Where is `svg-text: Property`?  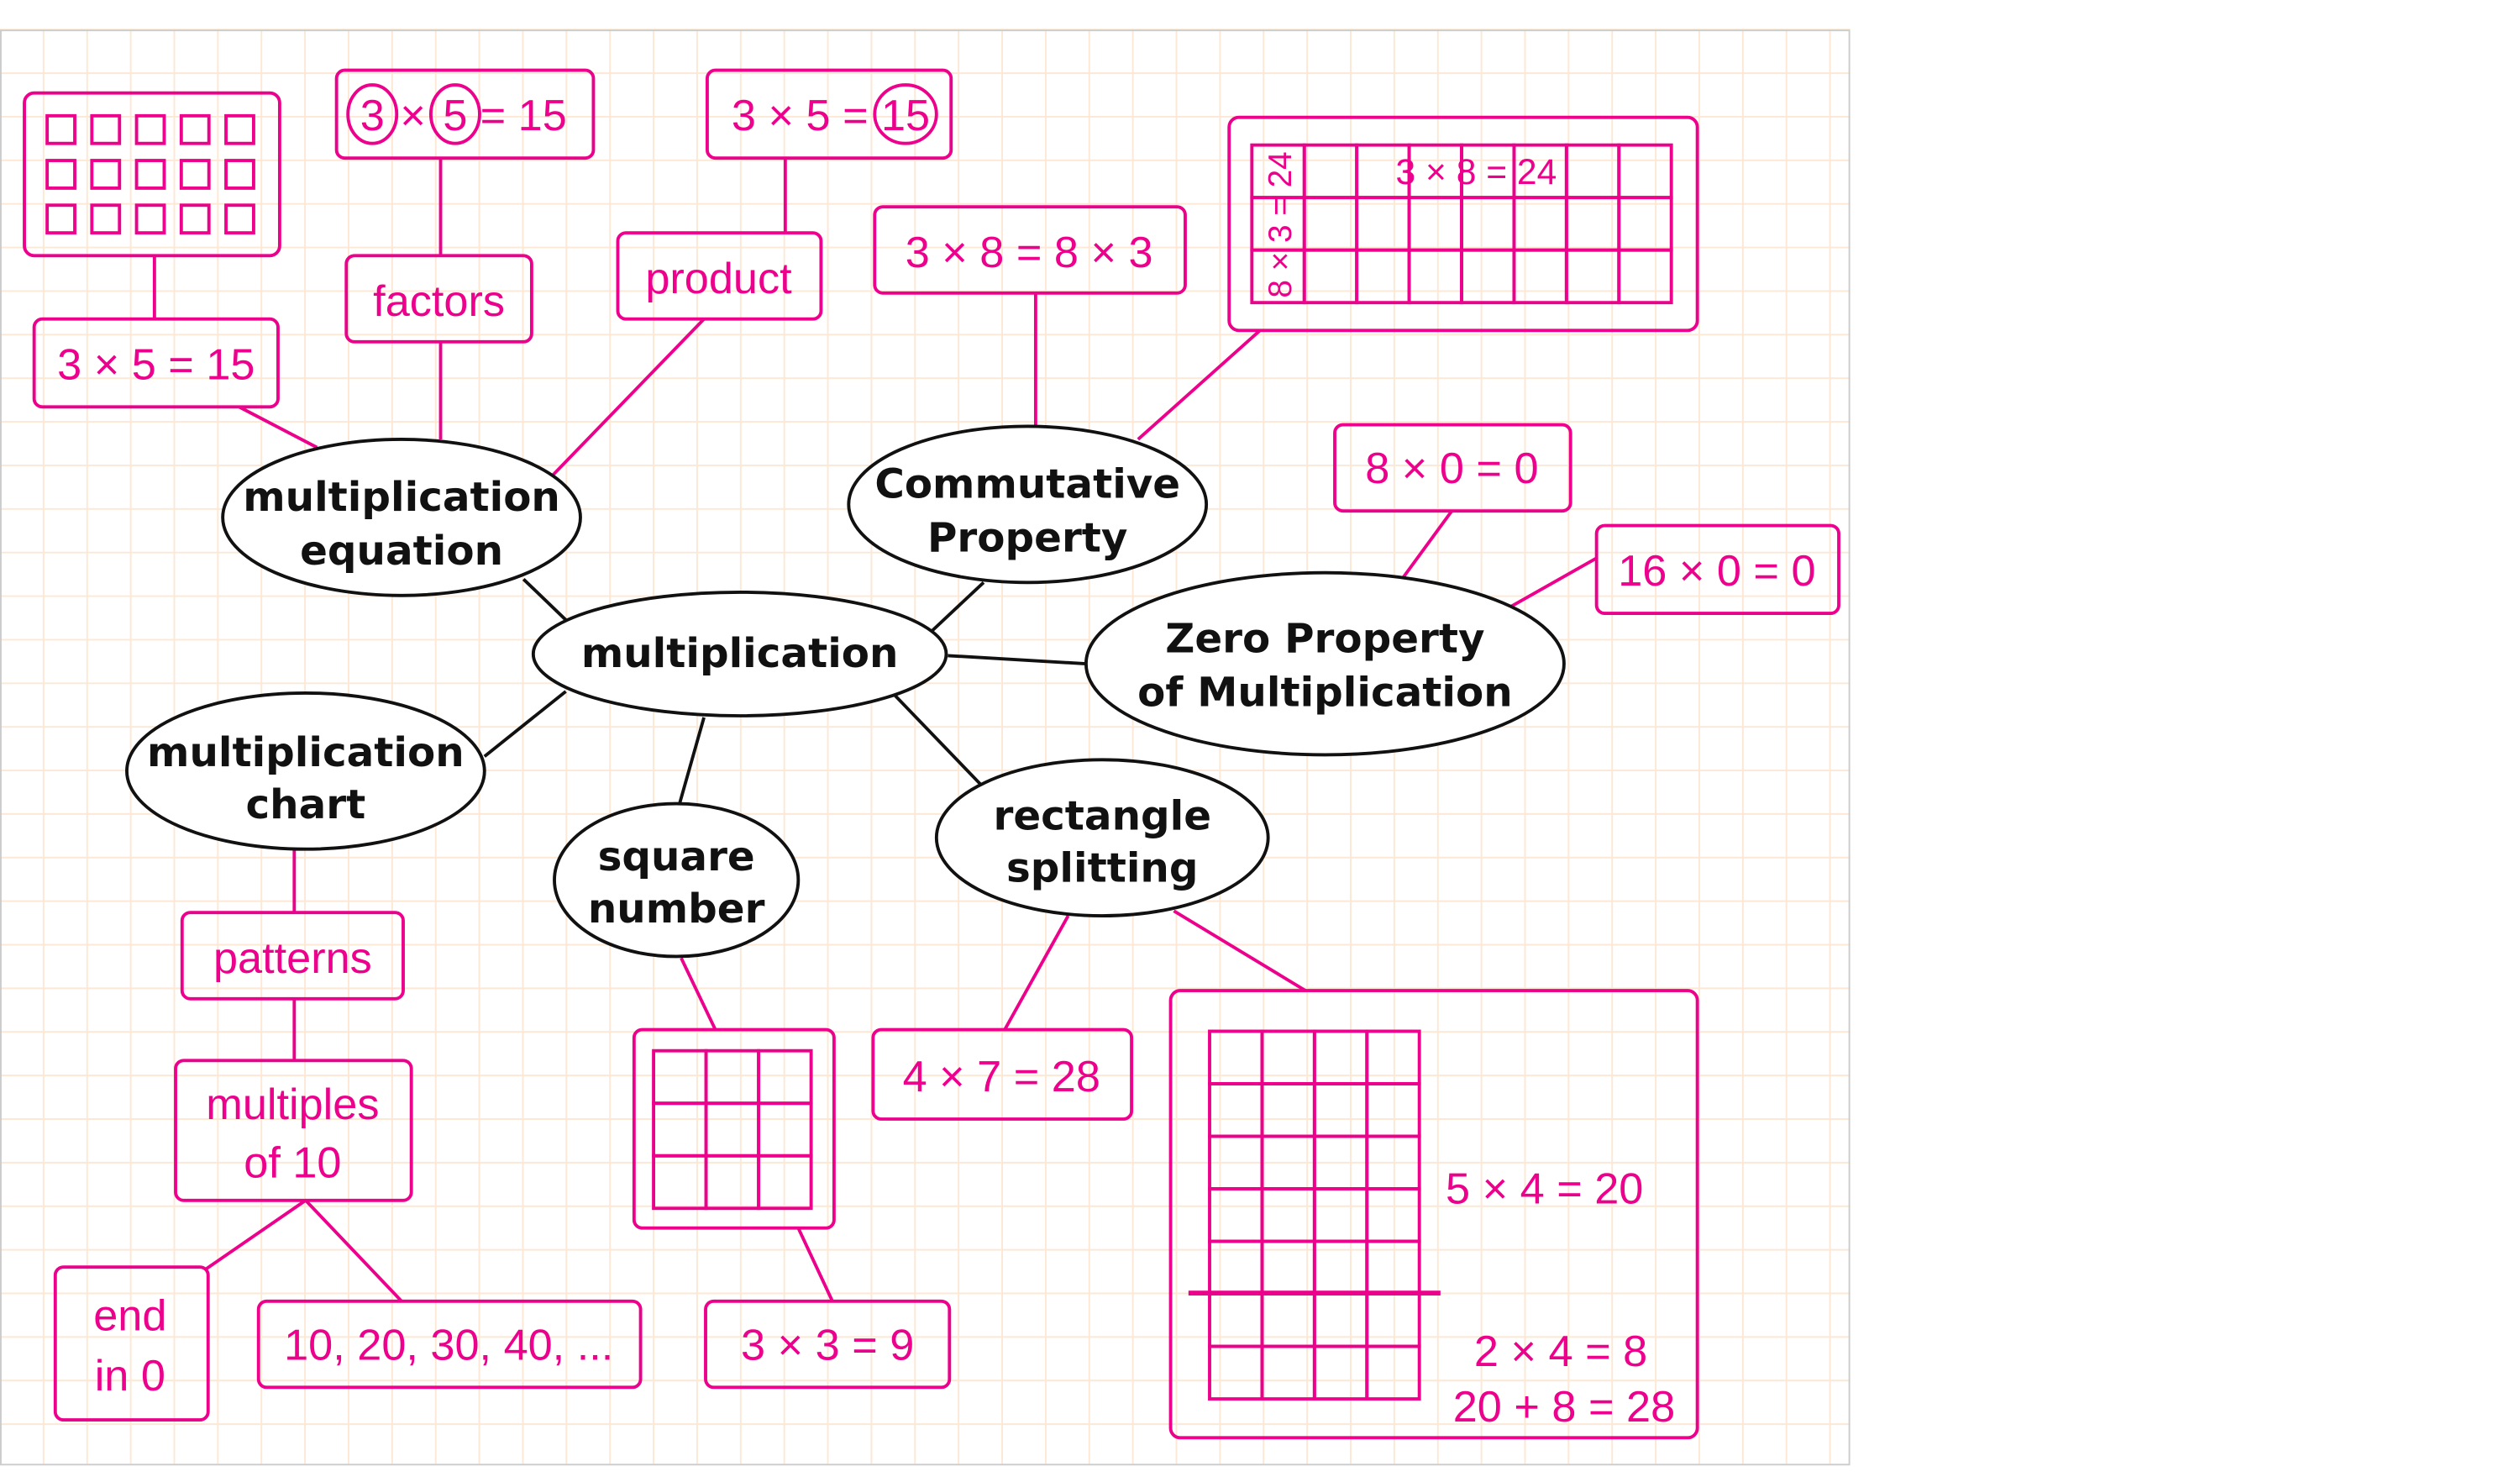 svg-text: Property is located at coordinates (1027, 538).